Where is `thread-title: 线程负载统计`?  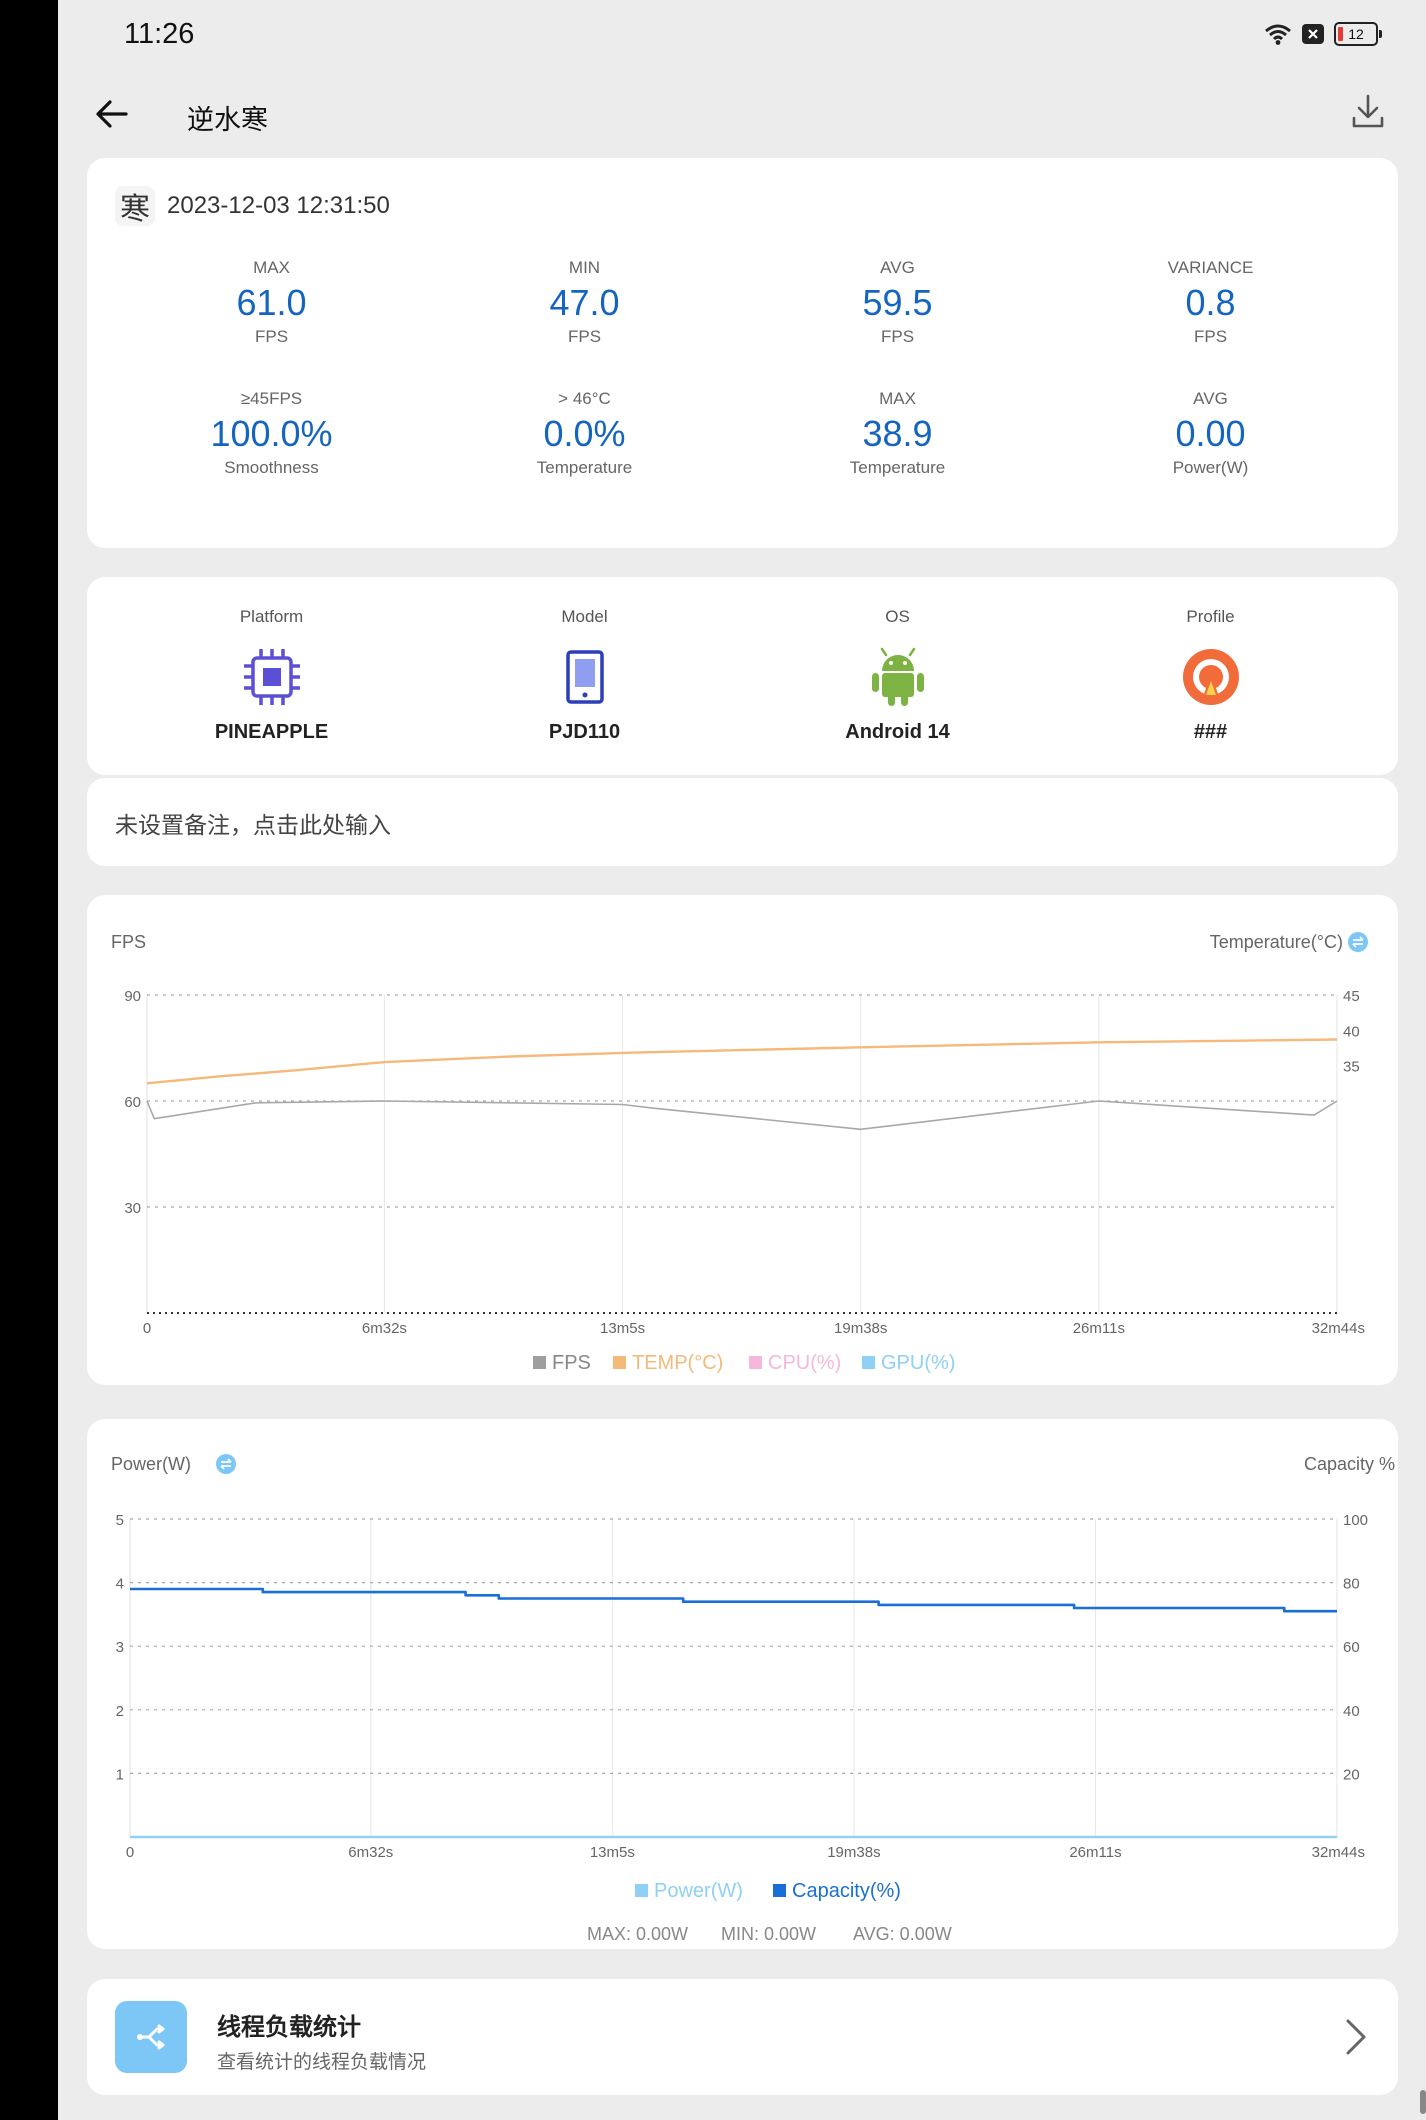 thread-title: 线程负载统计 is located at coordinates (289, 2027).